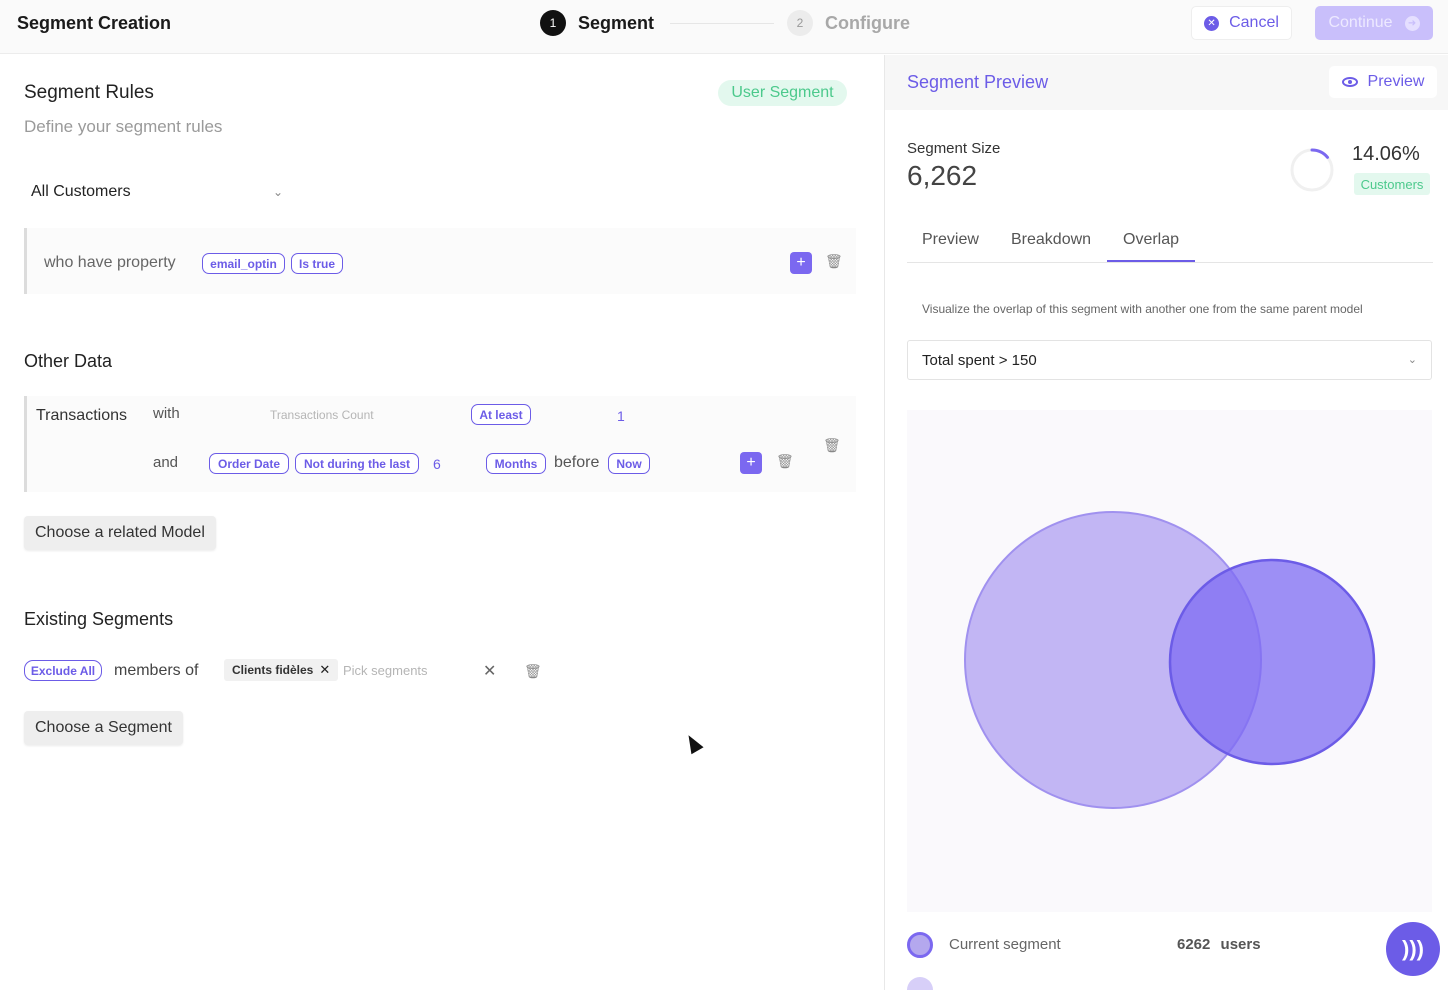 Image resolution: width=1448 pixels, height=990 pixels. Describe the element at coordinates (68, 361) in the screenshot. I see `other-data-title: Other Data` at that location.